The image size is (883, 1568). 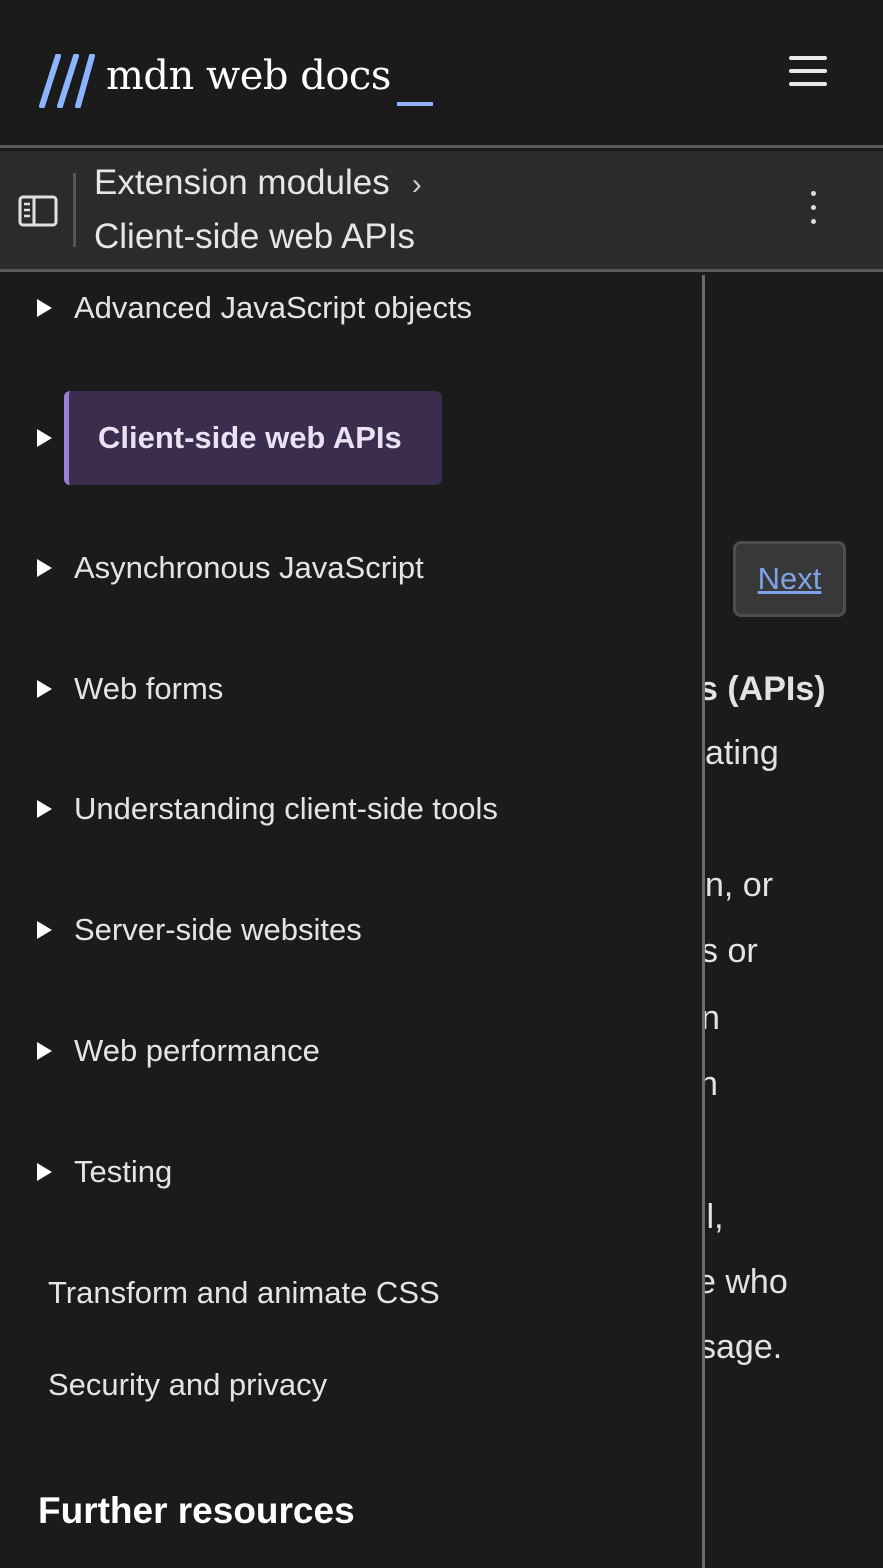 What do you see at coordinates (74, 210) in the screenshot?
I see `breadcrumb-divider` at bounding box center [74, 210].